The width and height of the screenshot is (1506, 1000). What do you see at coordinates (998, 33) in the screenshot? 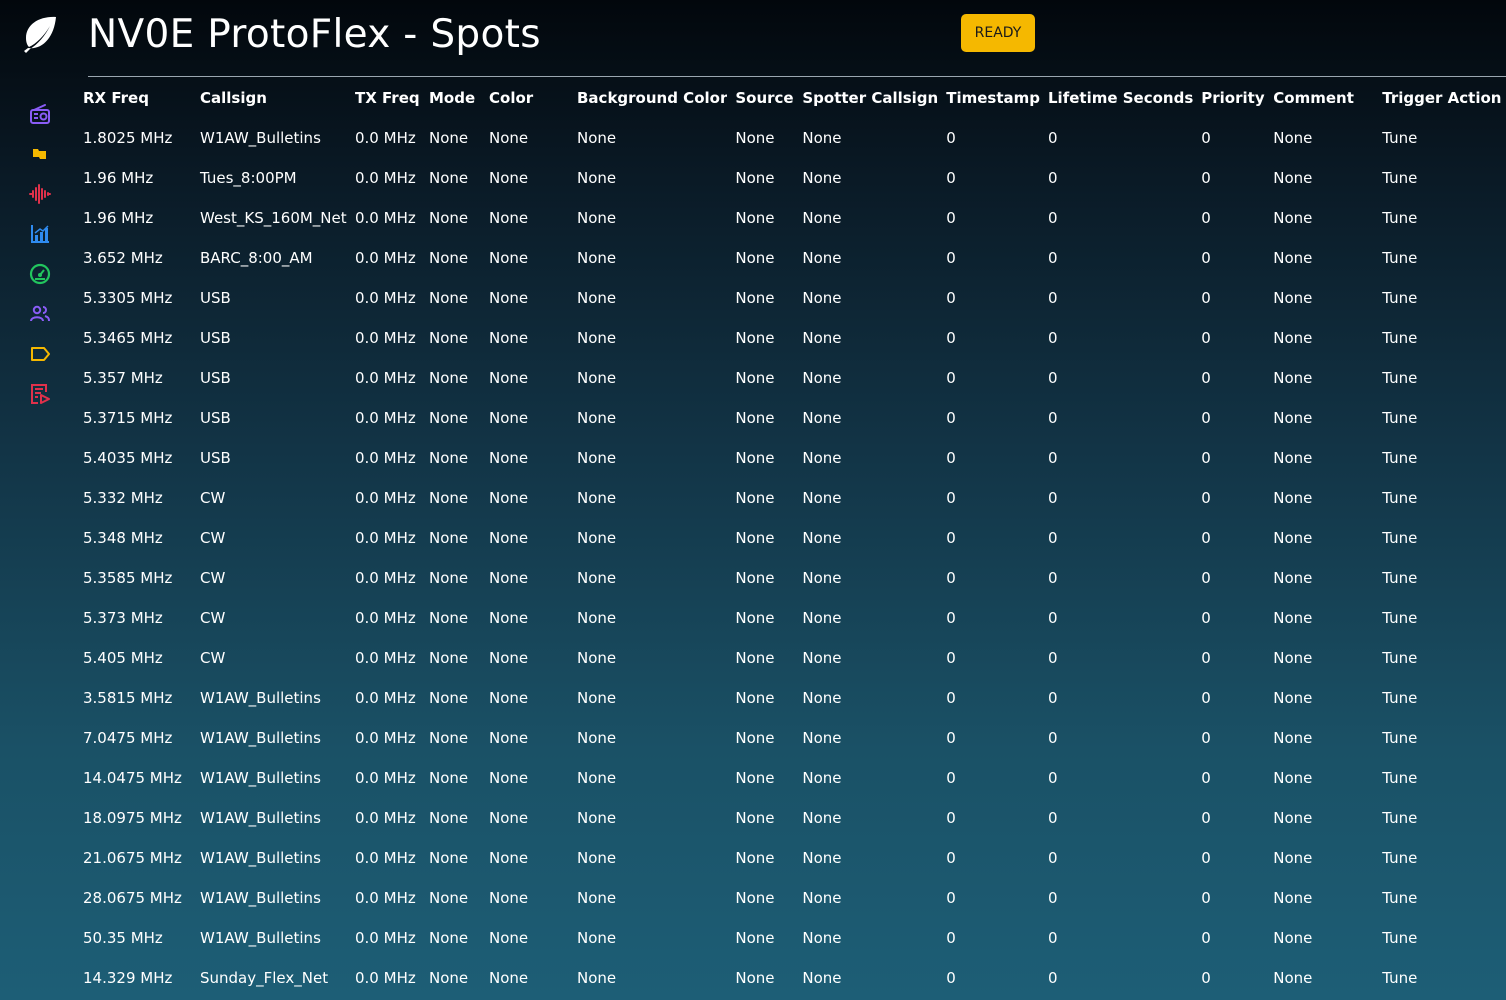
I see `ready-status-button: READY` at bounding box center [998, 33].